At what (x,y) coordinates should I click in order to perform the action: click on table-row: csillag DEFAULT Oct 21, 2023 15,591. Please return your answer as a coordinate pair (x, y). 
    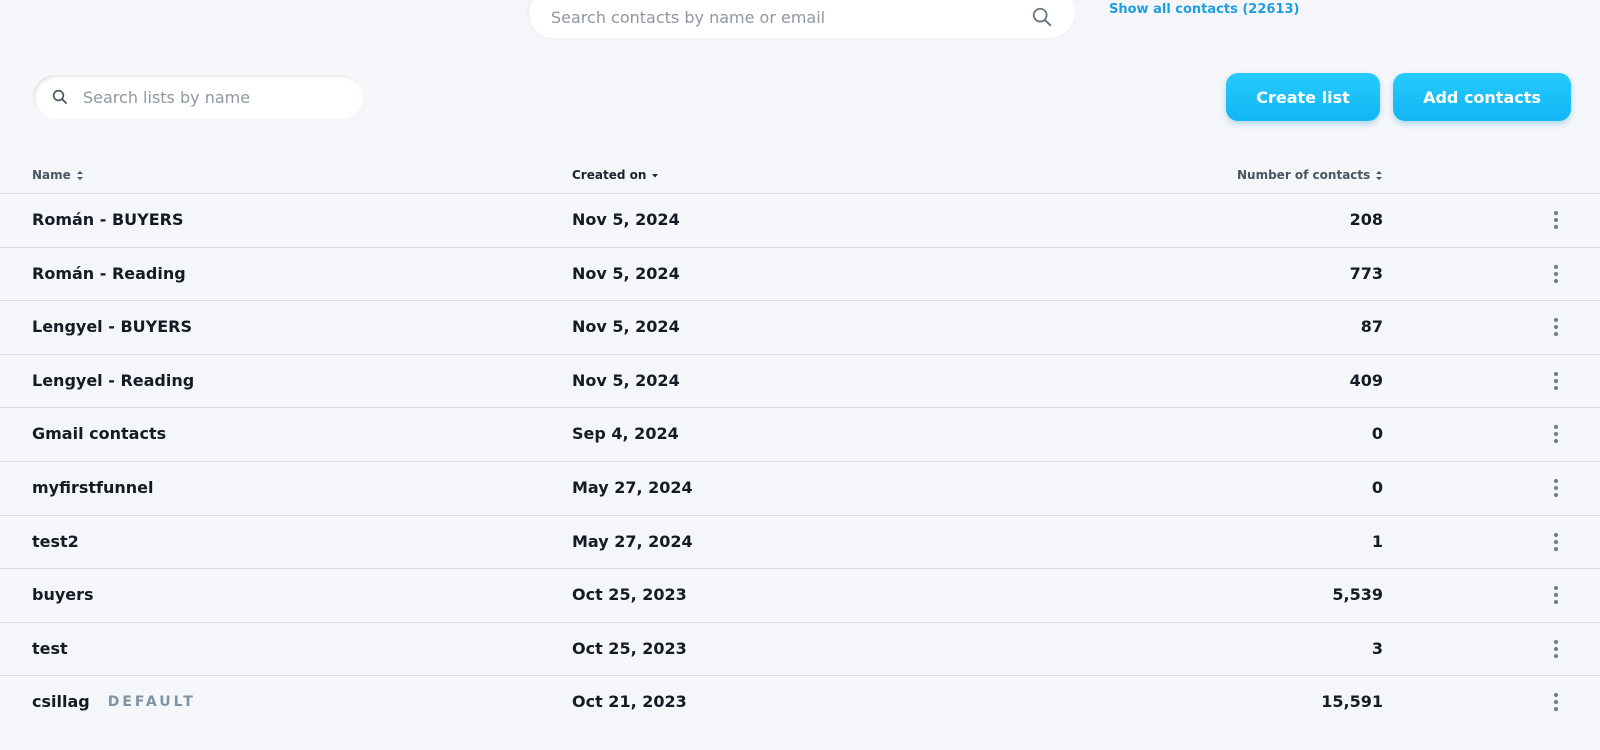
    Looking at the image, I should click on (800, 703).